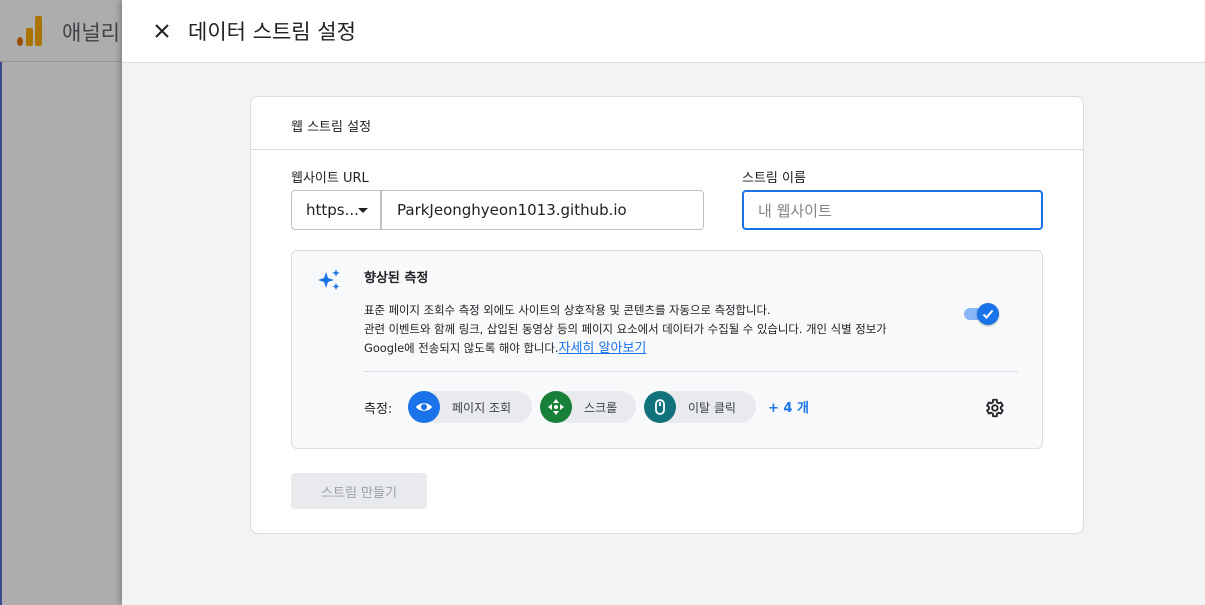  I want to click on settings-gear-button, so click(994, 408).